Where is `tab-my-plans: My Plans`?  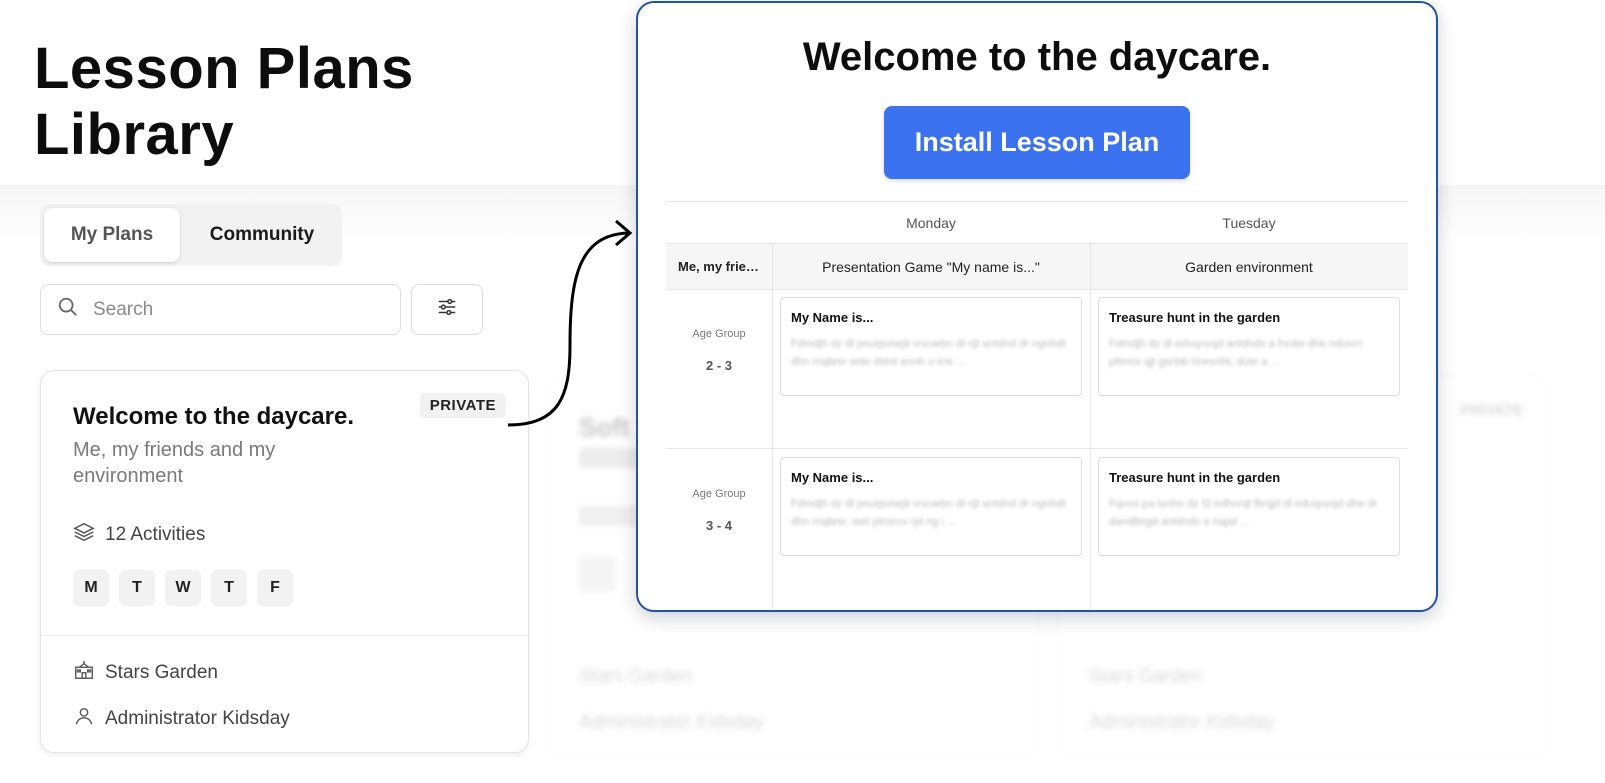
tab-my-plans: My Plans is located at coordinates (112, 235).